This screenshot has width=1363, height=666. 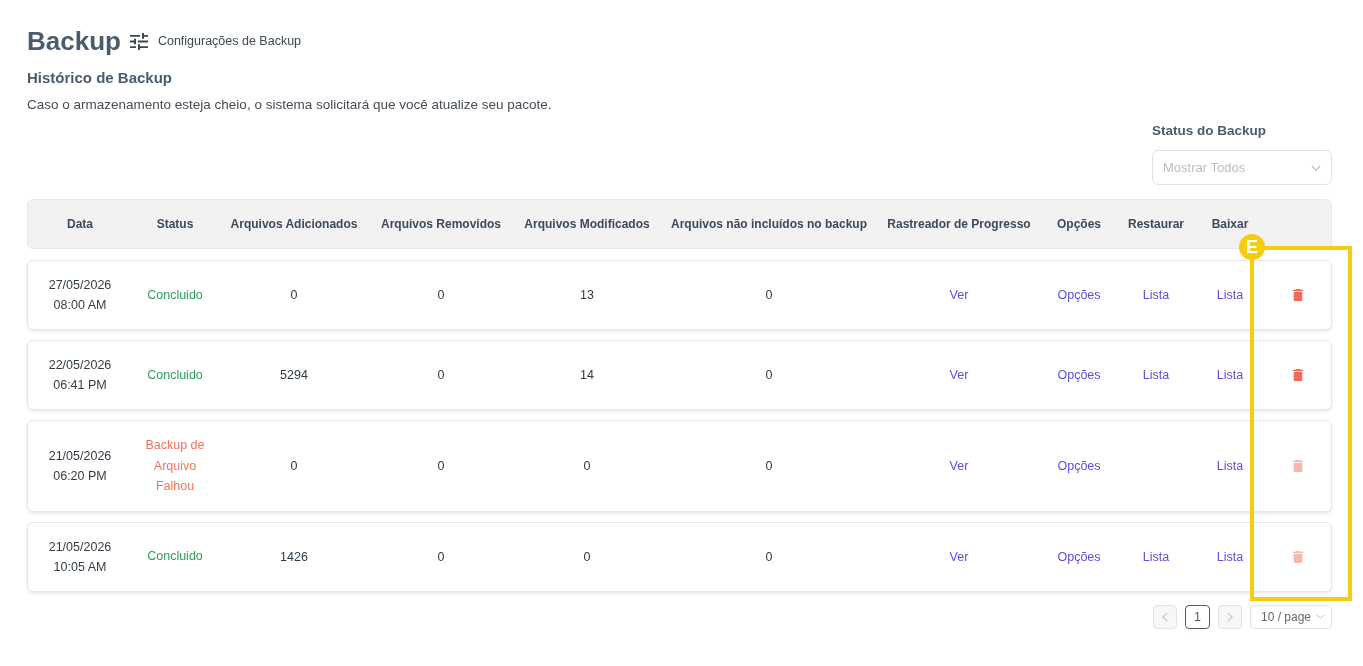 I want to click on section-description: Caso o armazenamento esteja cheio, o sistema solicitará que você atualize seu pacote., so click(x=289, y=105).